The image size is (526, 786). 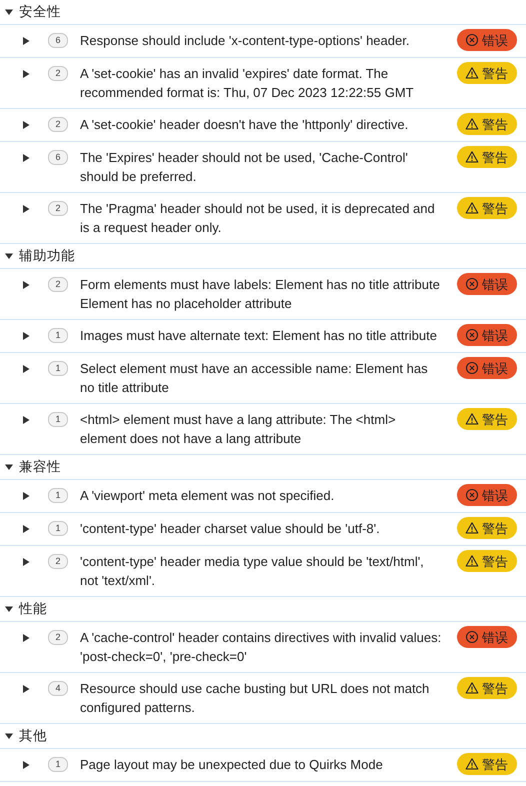 I want to click on issue-text: Resource should use cache busting but URL does not match configured patterns., so click(x=255, y=698).